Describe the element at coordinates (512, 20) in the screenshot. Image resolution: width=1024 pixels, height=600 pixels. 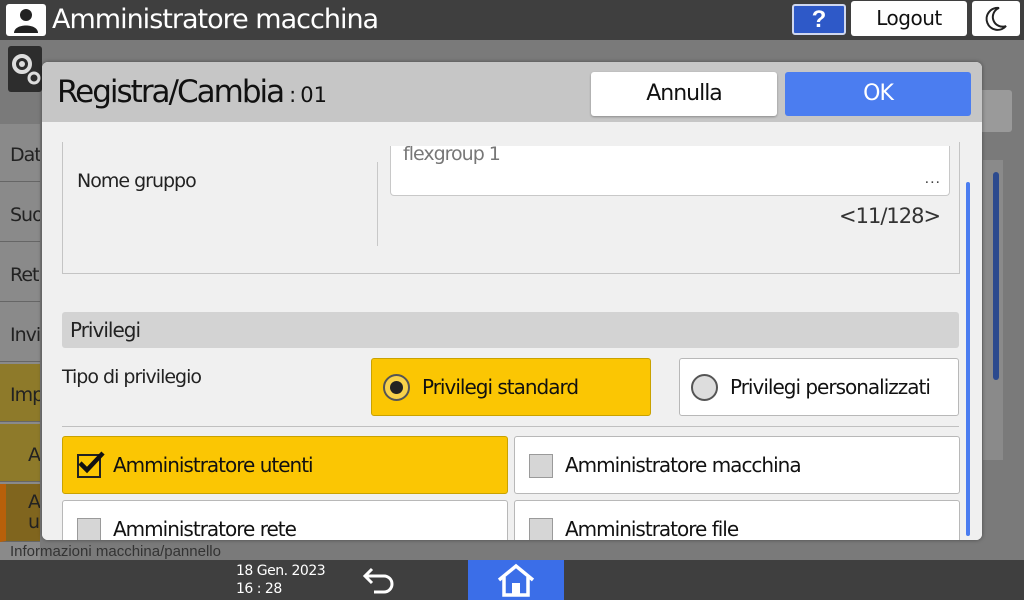
I see `top-bar: Amministratore macchina ? Logout` at that location.